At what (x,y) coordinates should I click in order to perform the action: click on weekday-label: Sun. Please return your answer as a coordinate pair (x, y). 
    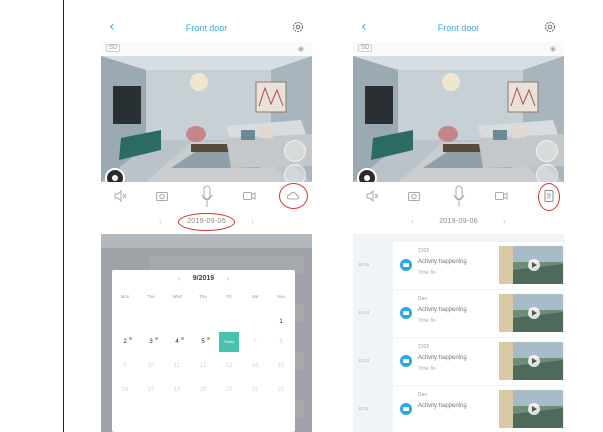
    Looking at the image, I should click on (280, 296).